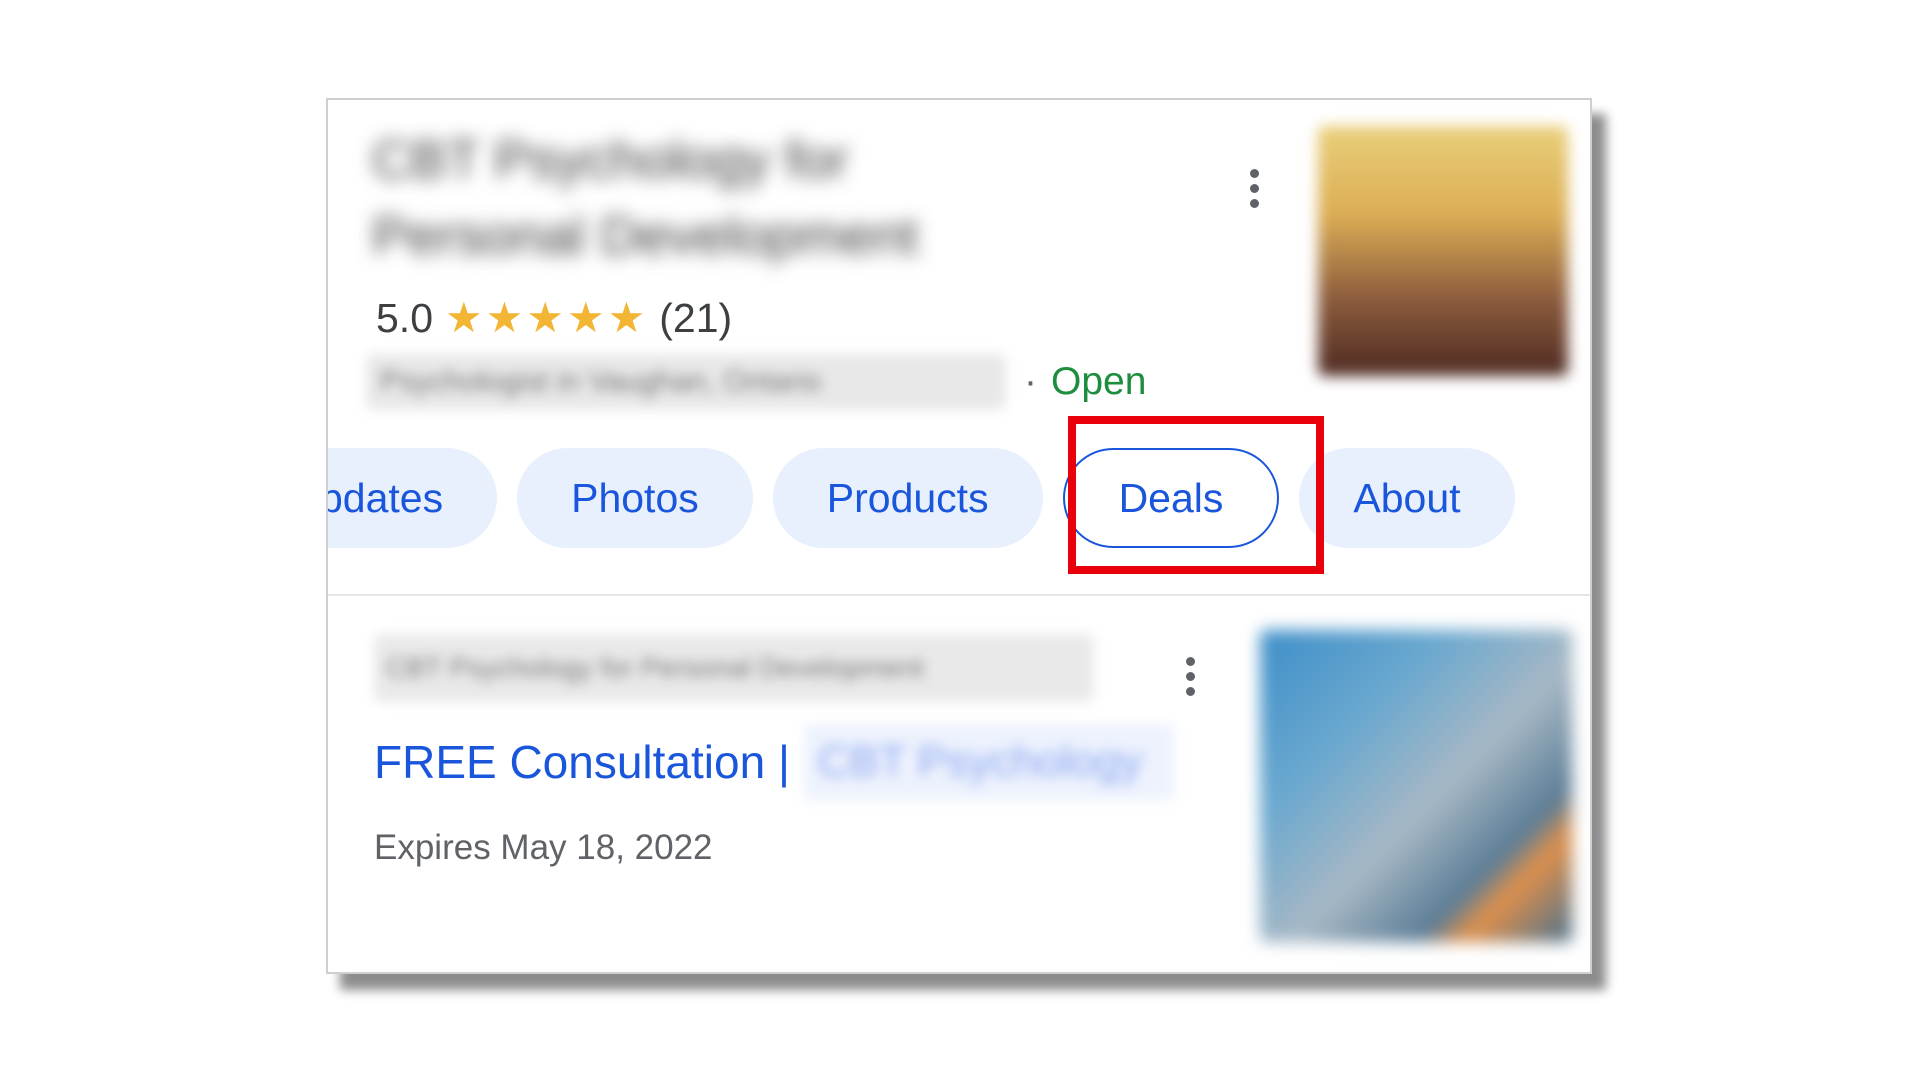  What do you see at coordinates (1407, 498) in the screenshot?
I see `tab-about: About` at bounding box center [1407, 498].